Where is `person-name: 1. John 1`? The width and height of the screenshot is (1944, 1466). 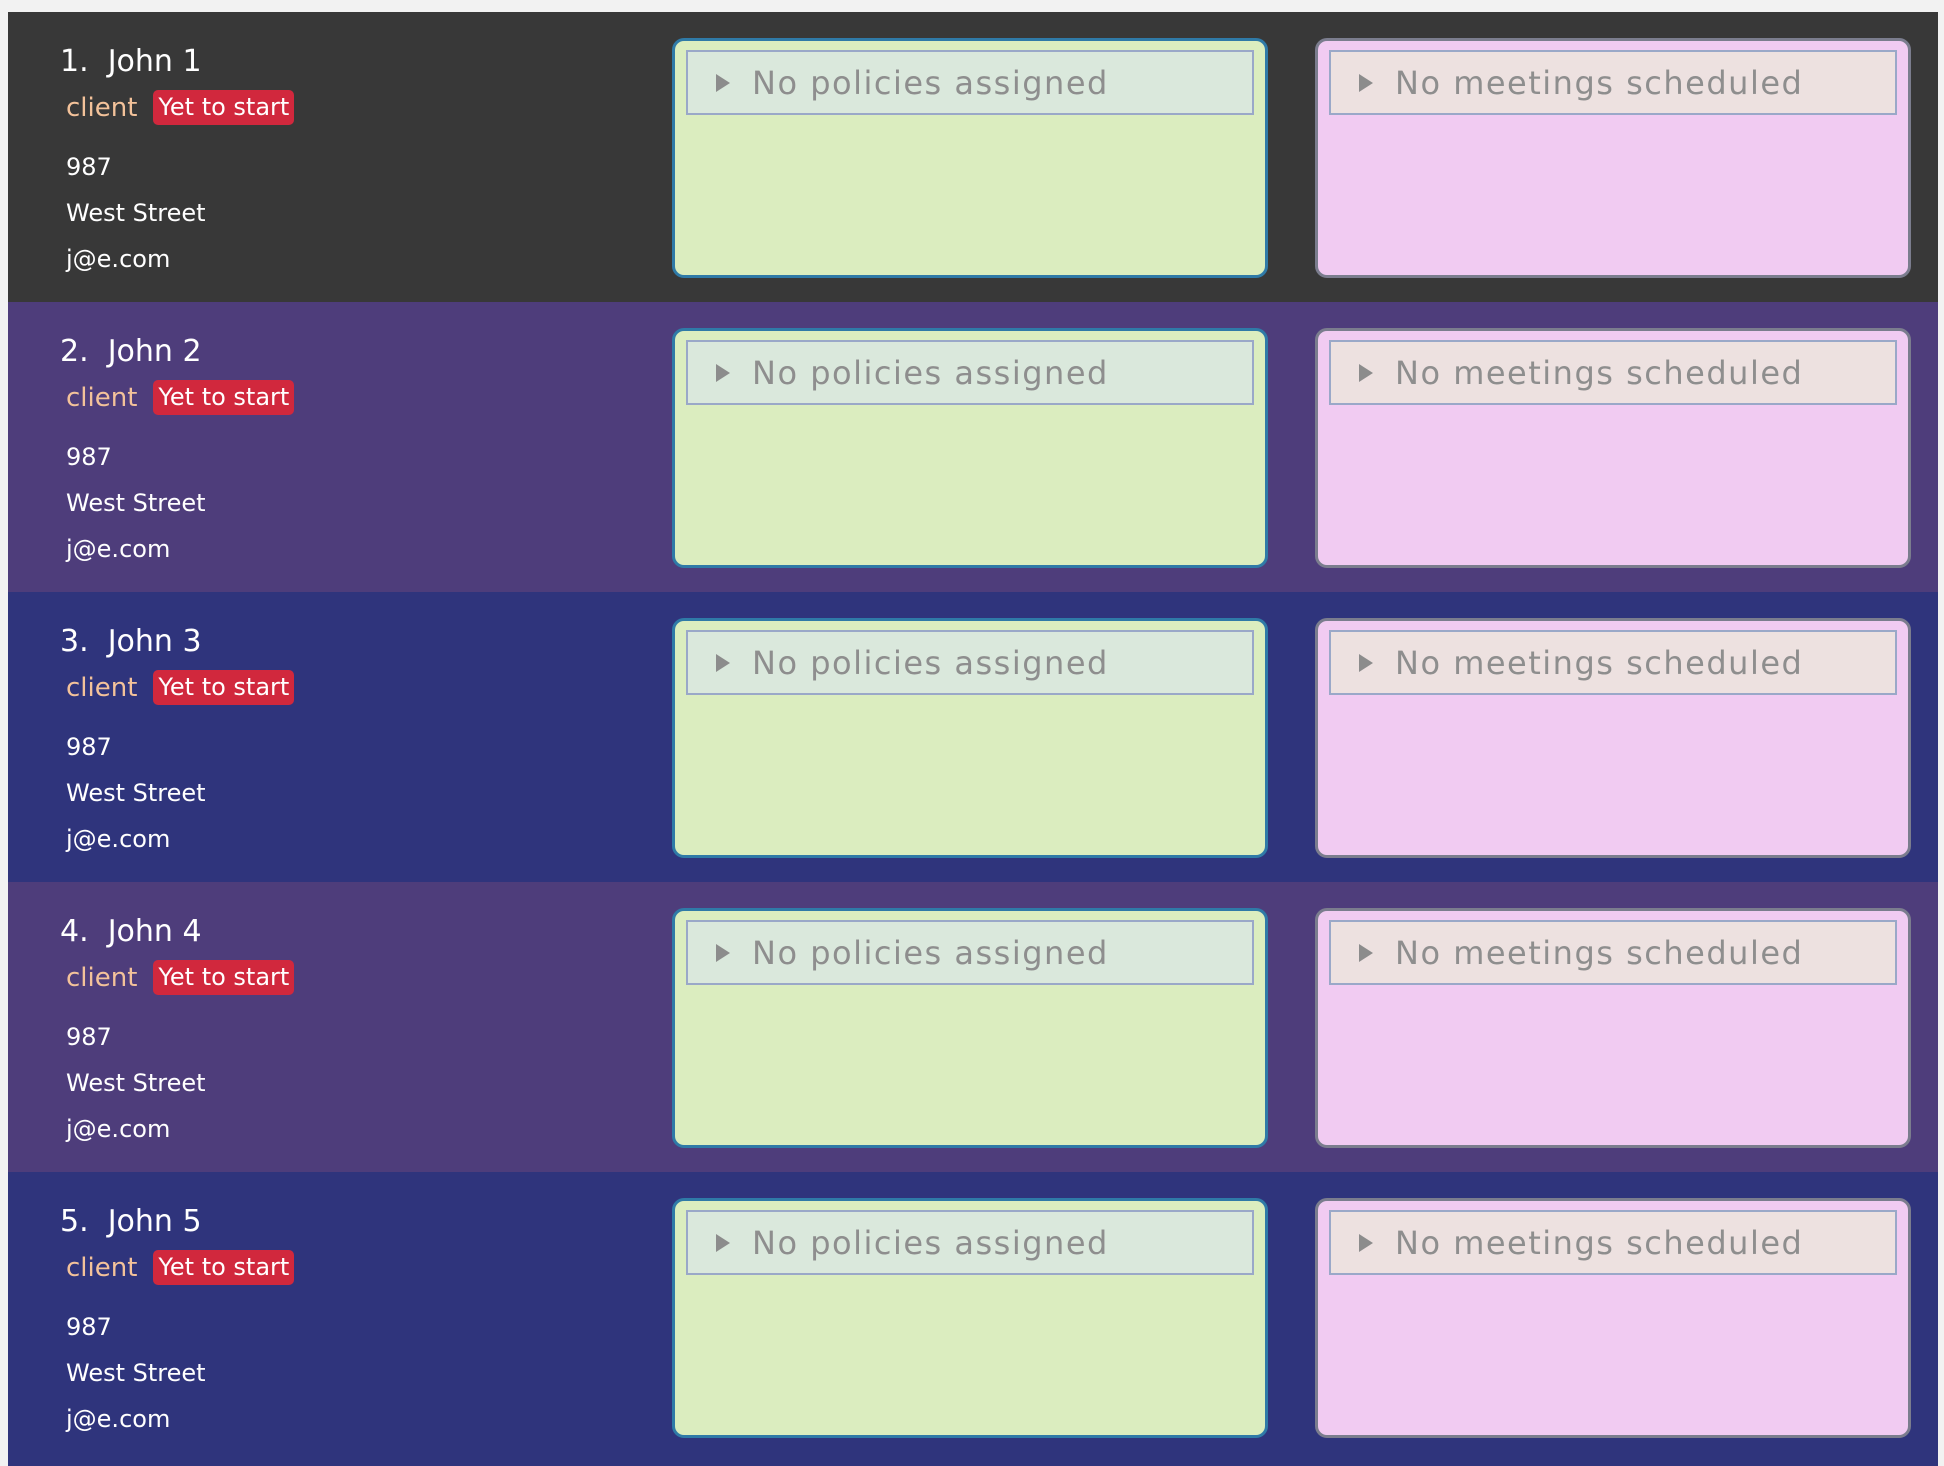
person-name: 1. John 1 is located at coordinates (131, 61).